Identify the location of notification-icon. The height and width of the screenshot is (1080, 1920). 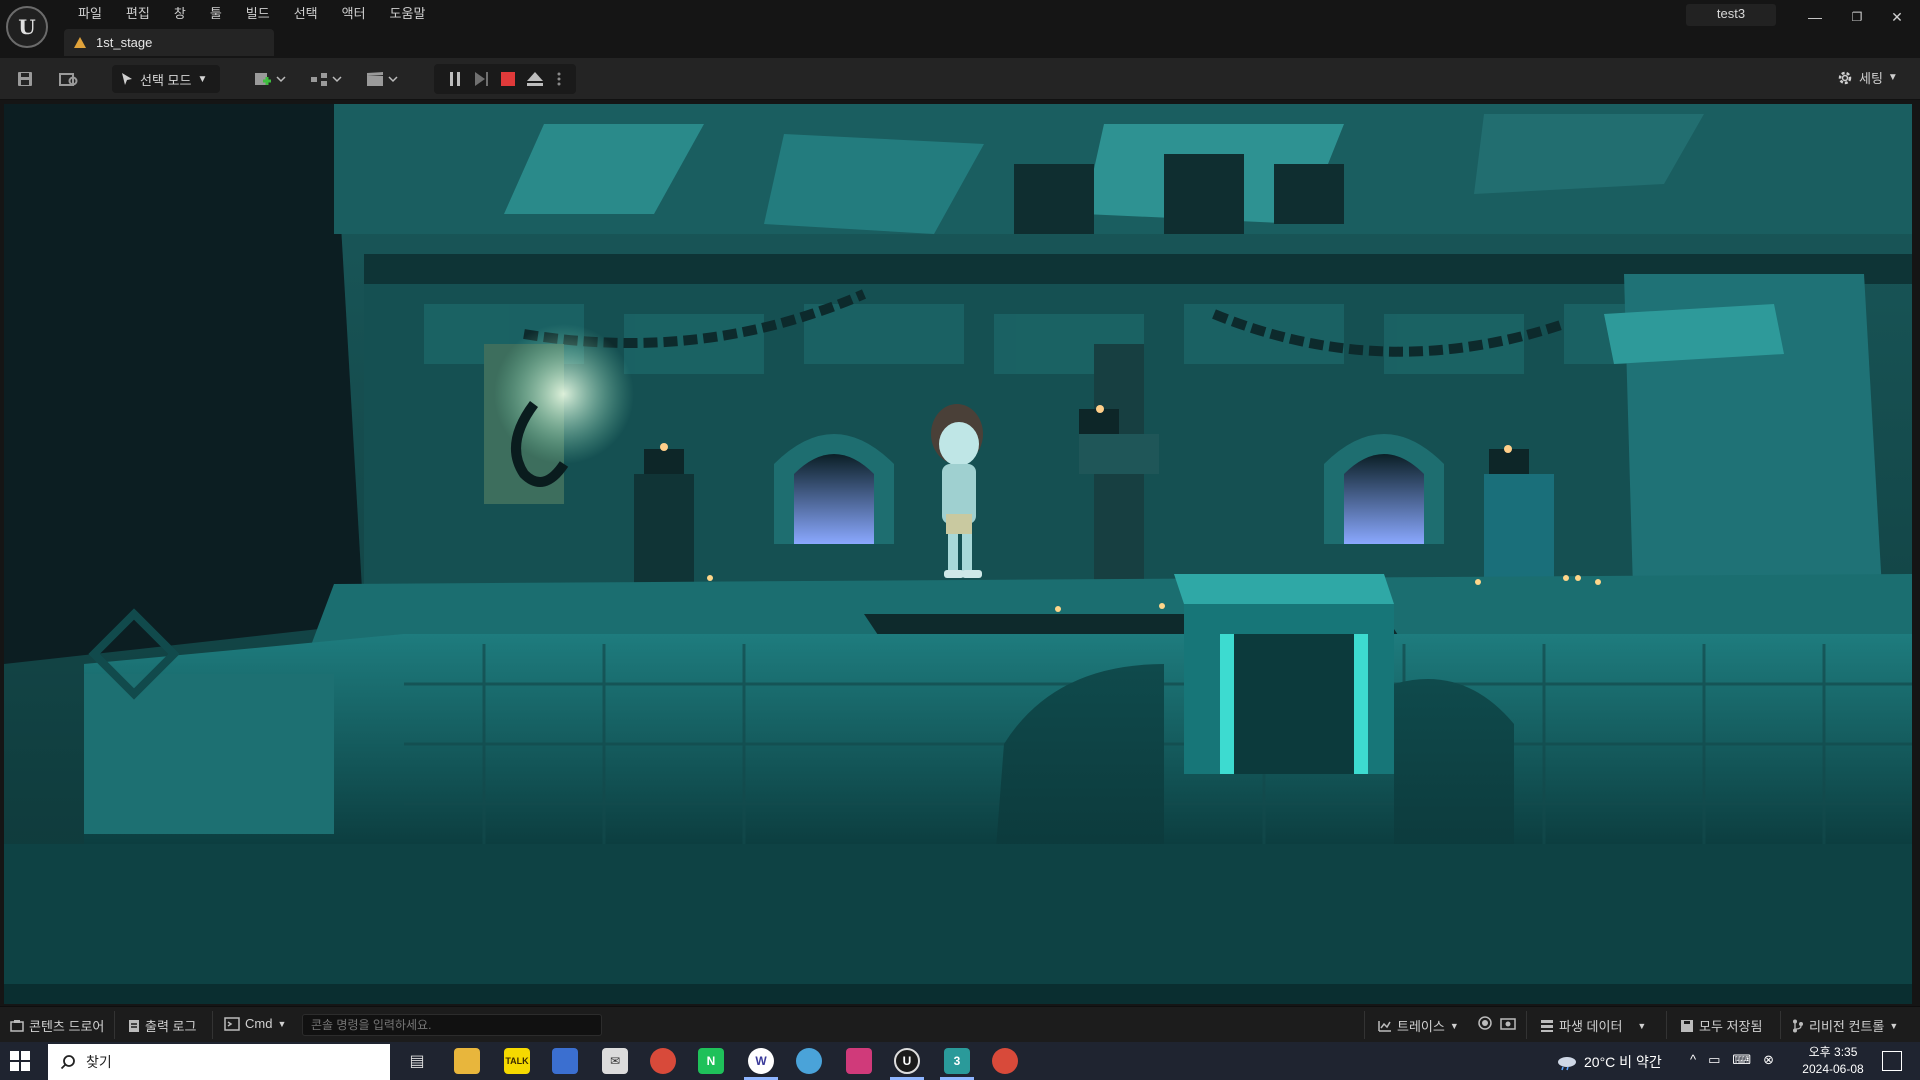
(1892, 1061).